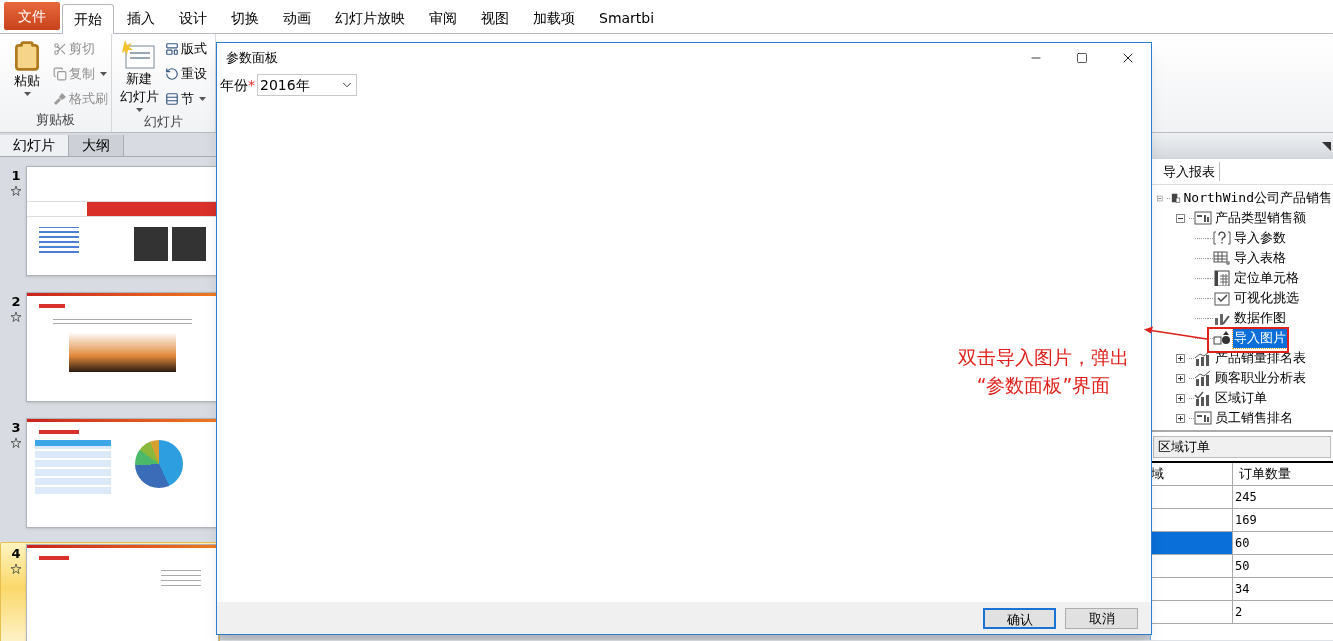  What do you see at coordinates (1260, 218) in the screenshot?
I see `tree-item: 产品类型销售额` at bounding box center [1260, 218].